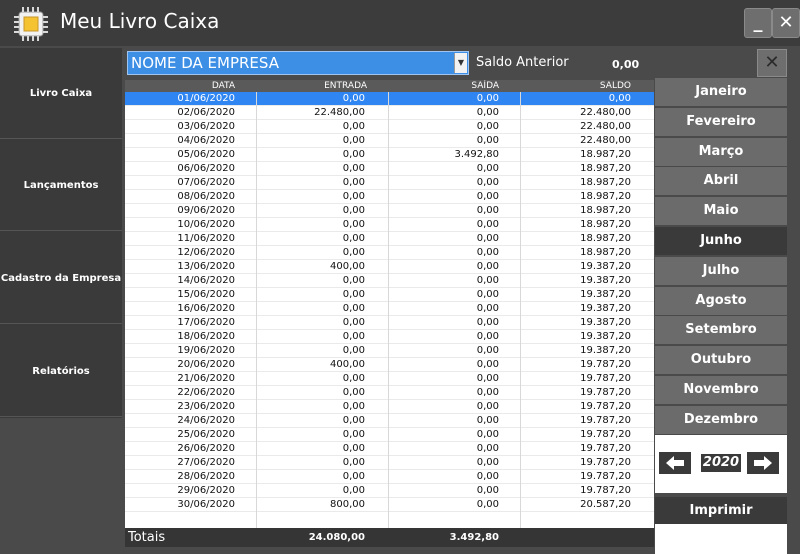 This screenshot has width=800, height=554. What do you see at coordinates (206, 182) in the screenshot?
I see `table-cell: 07/06/2020` at bounding box center [206, 182].